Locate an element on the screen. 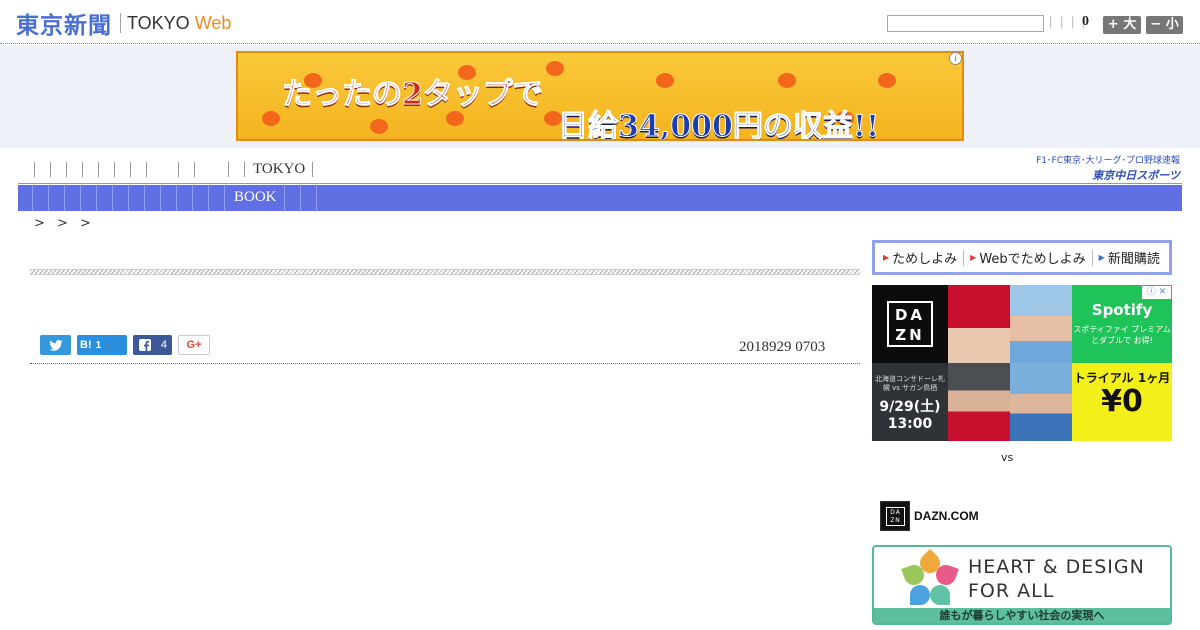 Image resolution: width=1200 pixels, height=630 pixels. ad-caption: vs is located at coordinates (1007, 457).